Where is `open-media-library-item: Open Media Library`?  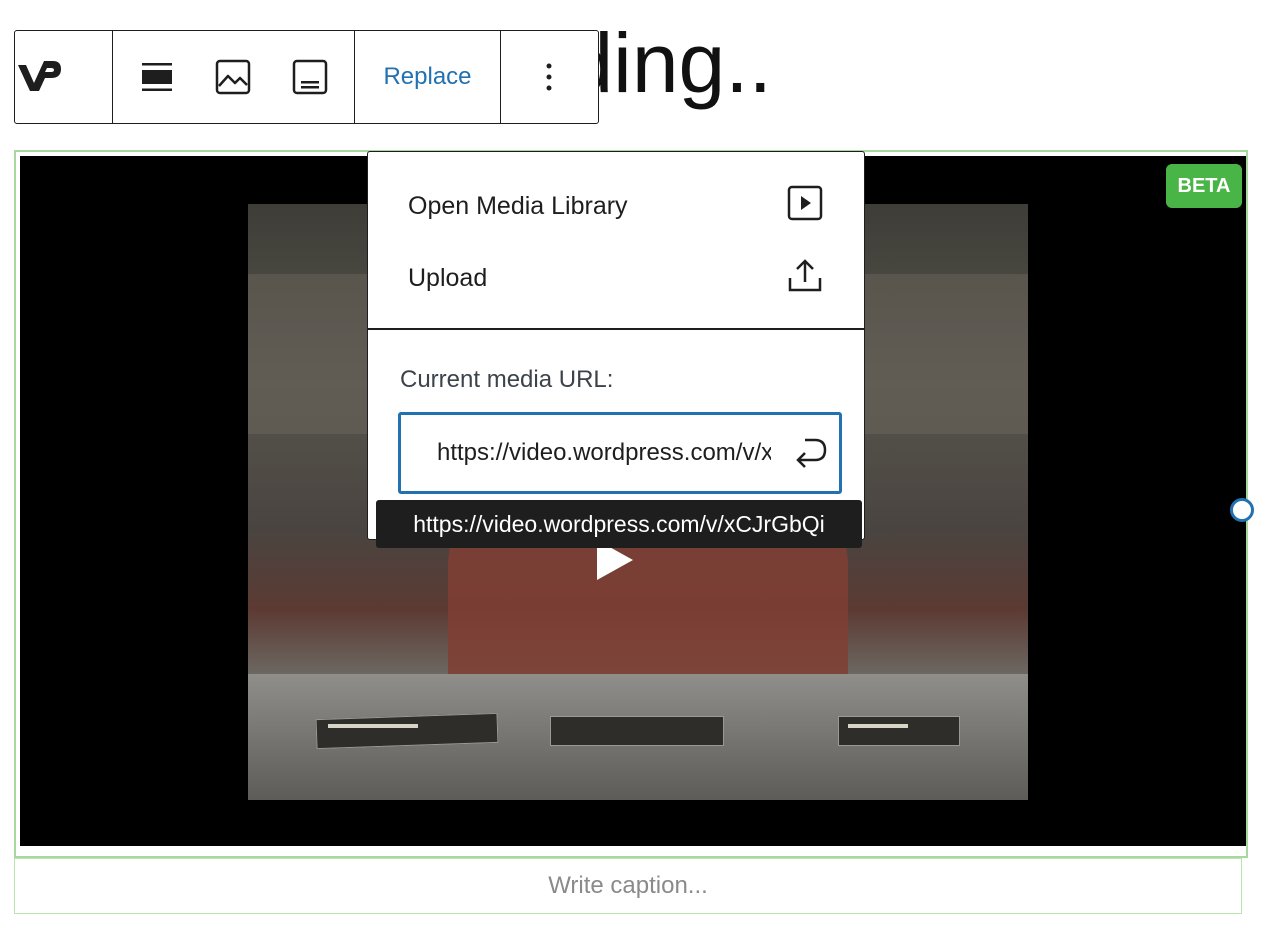
open-media-library-item: Open Media Library is located at coordinates (616, 206).